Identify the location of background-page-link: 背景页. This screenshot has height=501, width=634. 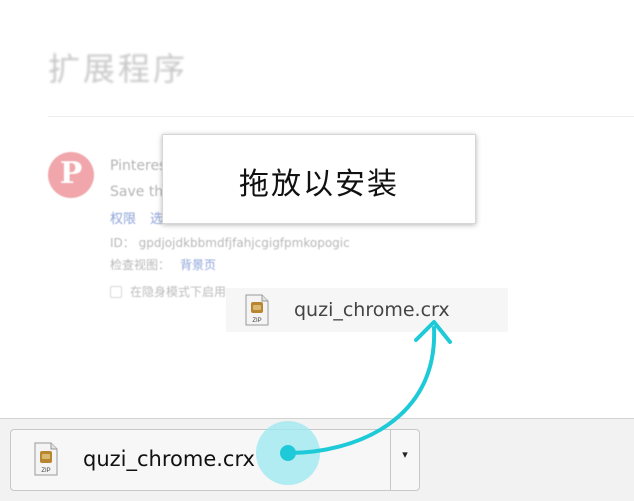
(198, 264).